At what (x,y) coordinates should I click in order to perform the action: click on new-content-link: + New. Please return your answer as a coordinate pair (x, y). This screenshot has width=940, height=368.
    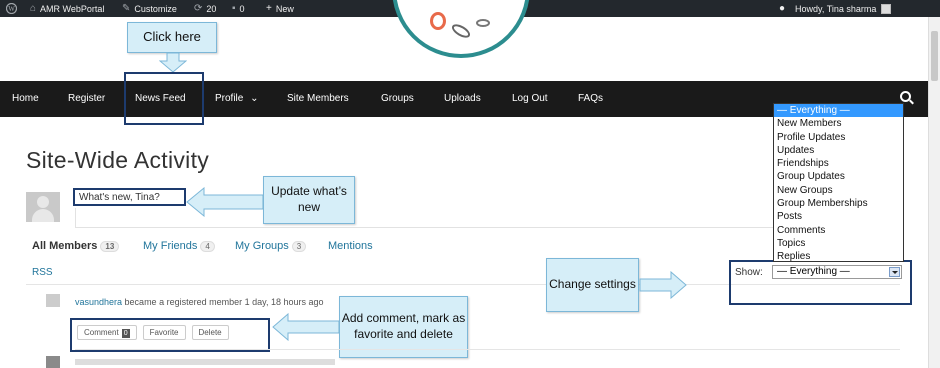
    Looking at the image, I should click on (280, 8).